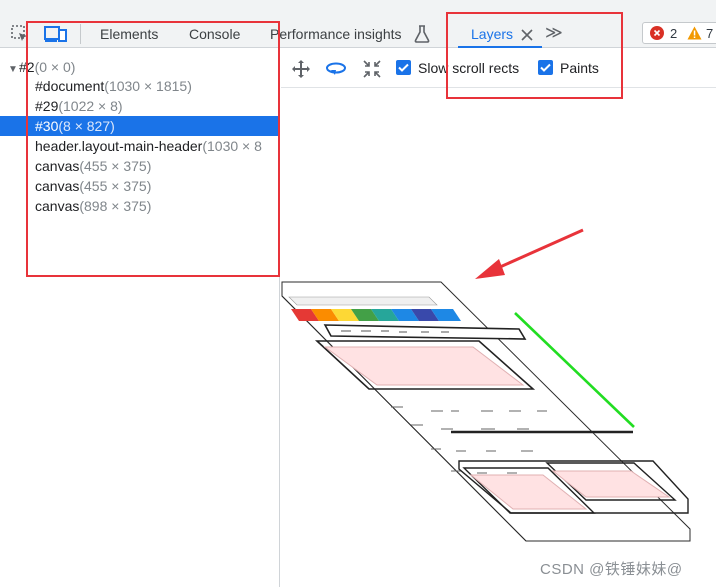  Describe the element at coordinates (214, 34) in the screenshot. I see `tab-console: Console` at that location.